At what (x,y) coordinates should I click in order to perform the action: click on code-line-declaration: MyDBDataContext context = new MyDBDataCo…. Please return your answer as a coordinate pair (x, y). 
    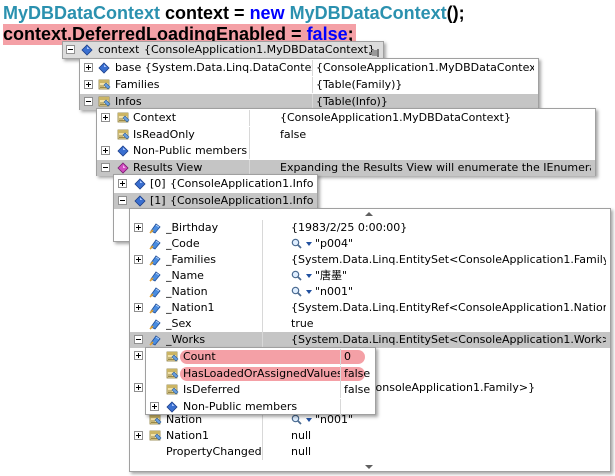
    Looking at the image, I should click on (234, 13).